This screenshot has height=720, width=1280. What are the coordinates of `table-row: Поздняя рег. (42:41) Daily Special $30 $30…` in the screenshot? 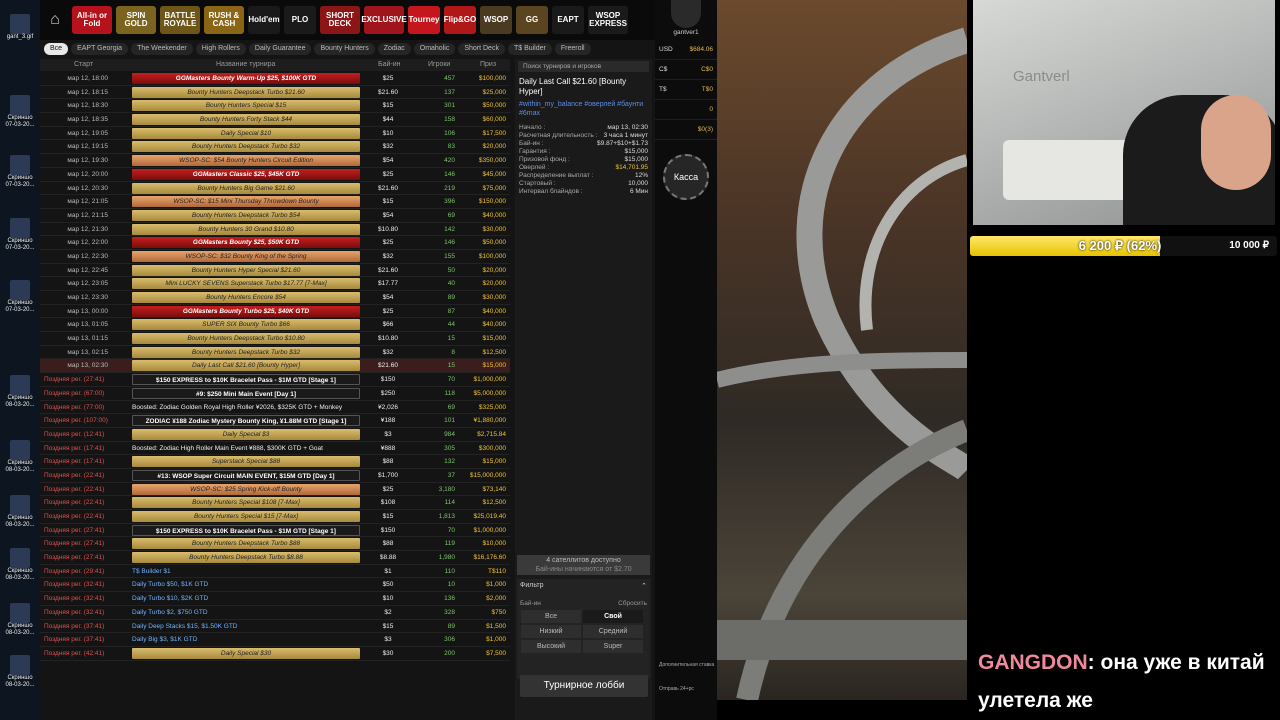 It's located at (275, 654).